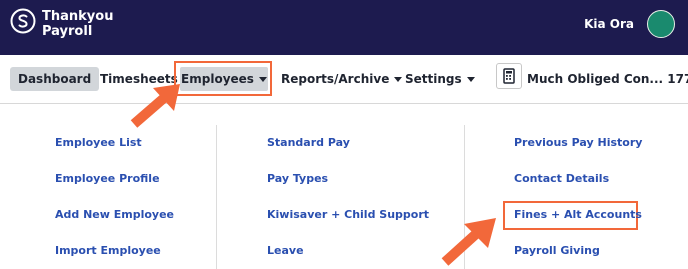 This screenshot has width=688, height=269. What do you see at coordinates (609, 24) in the screenshot?
I see `greeting: Kia Ora` at bounding box center [609, 24].